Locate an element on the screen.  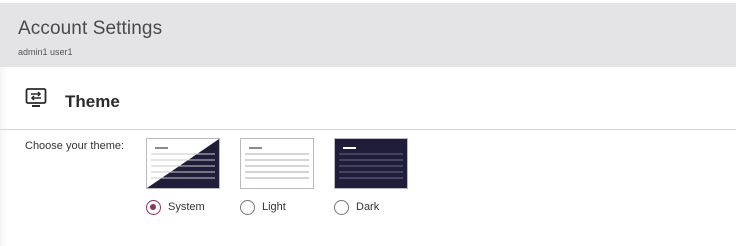
user-name: admin1 user1 is located at coordinates (45, 52).